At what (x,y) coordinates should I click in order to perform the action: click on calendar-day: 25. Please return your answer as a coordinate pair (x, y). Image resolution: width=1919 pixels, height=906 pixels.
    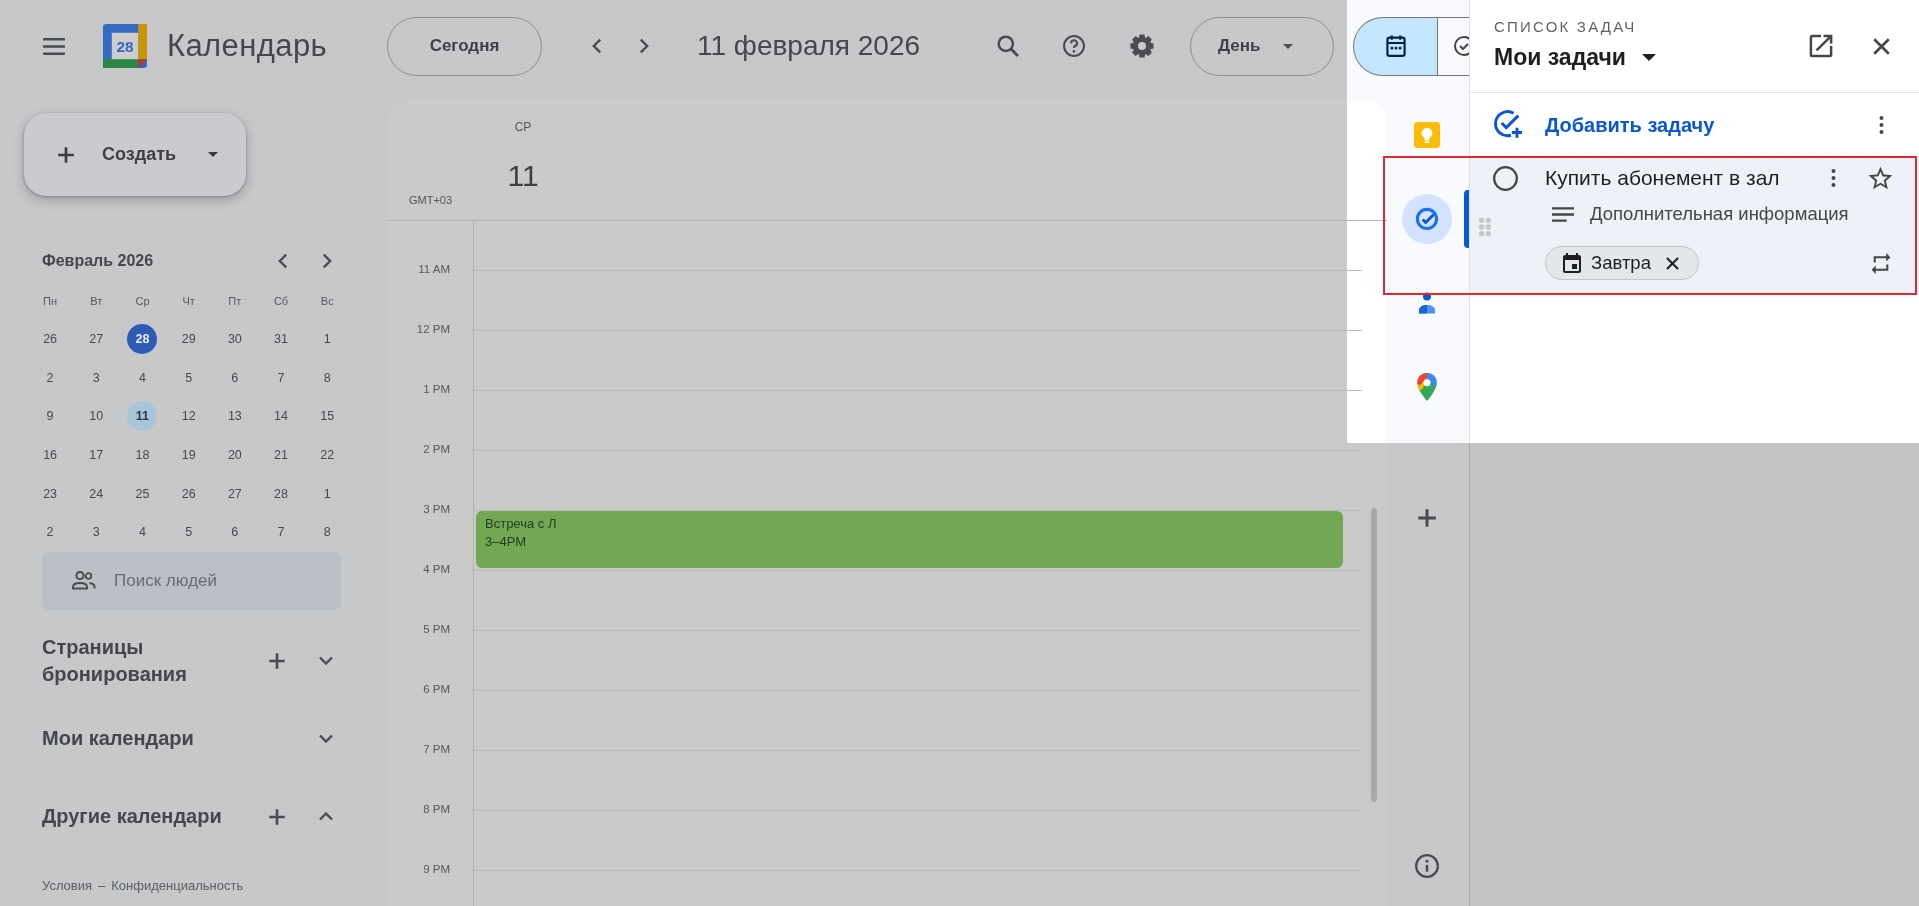
    Looking at the image, I should click on (142, 493).